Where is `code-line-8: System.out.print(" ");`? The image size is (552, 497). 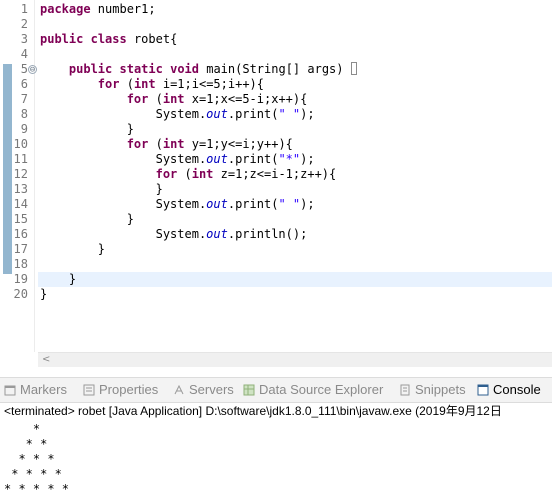 code-line-8: System.out.print(" "); is located at coordinates (235, 114).